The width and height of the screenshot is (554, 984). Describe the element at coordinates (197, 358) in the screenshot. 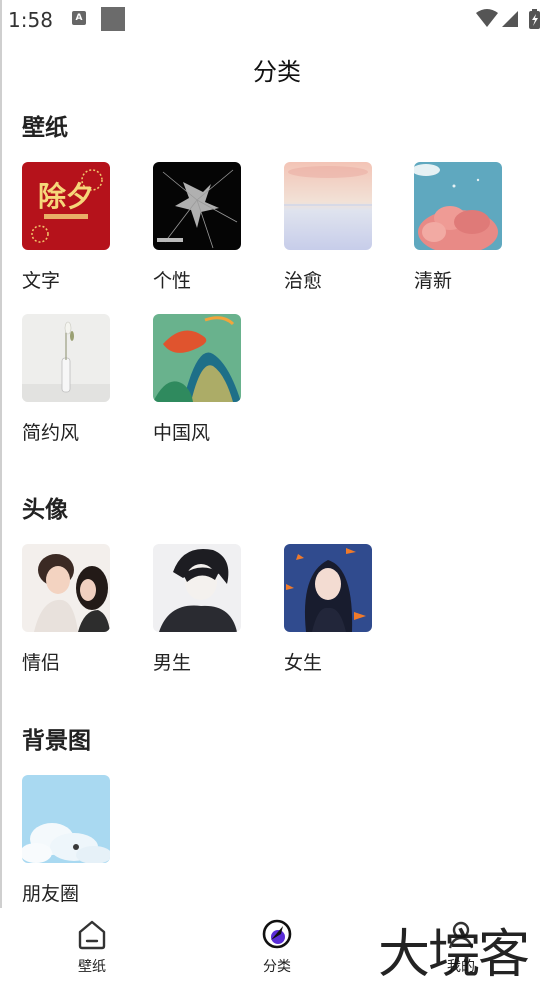

I see `category-image-chinese-style` at that location.